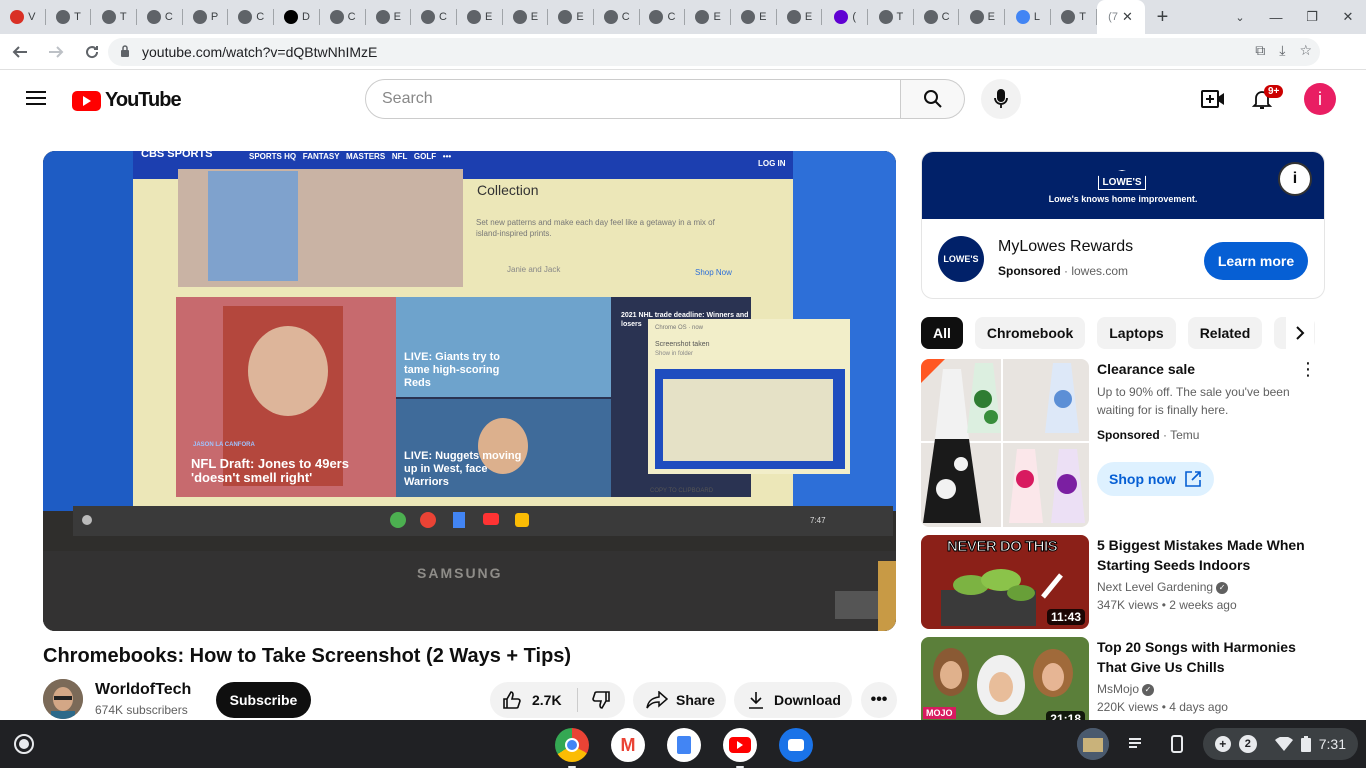  I want to click on new-tab-button: +, so click(1163, 17).